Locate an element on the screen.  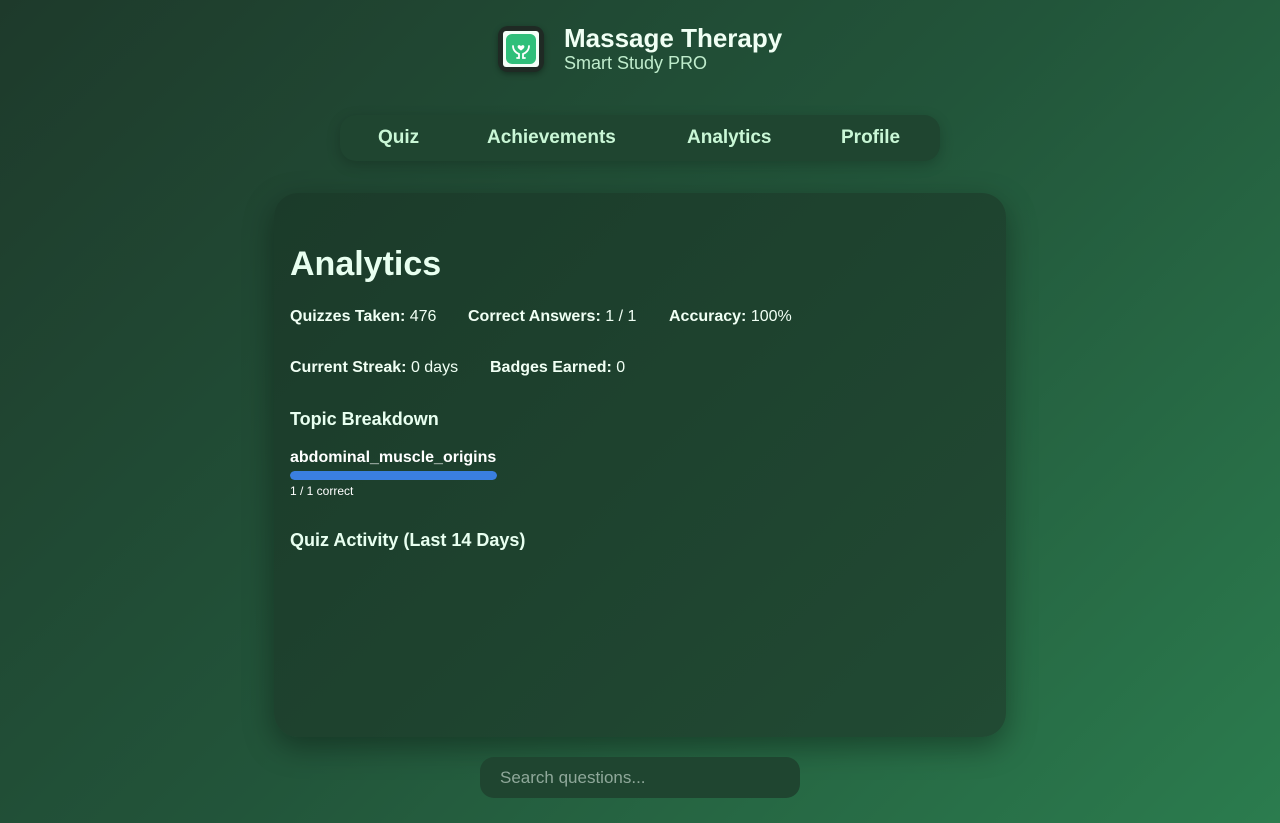
topic-progress-fill is located at coordinates (393, 475).